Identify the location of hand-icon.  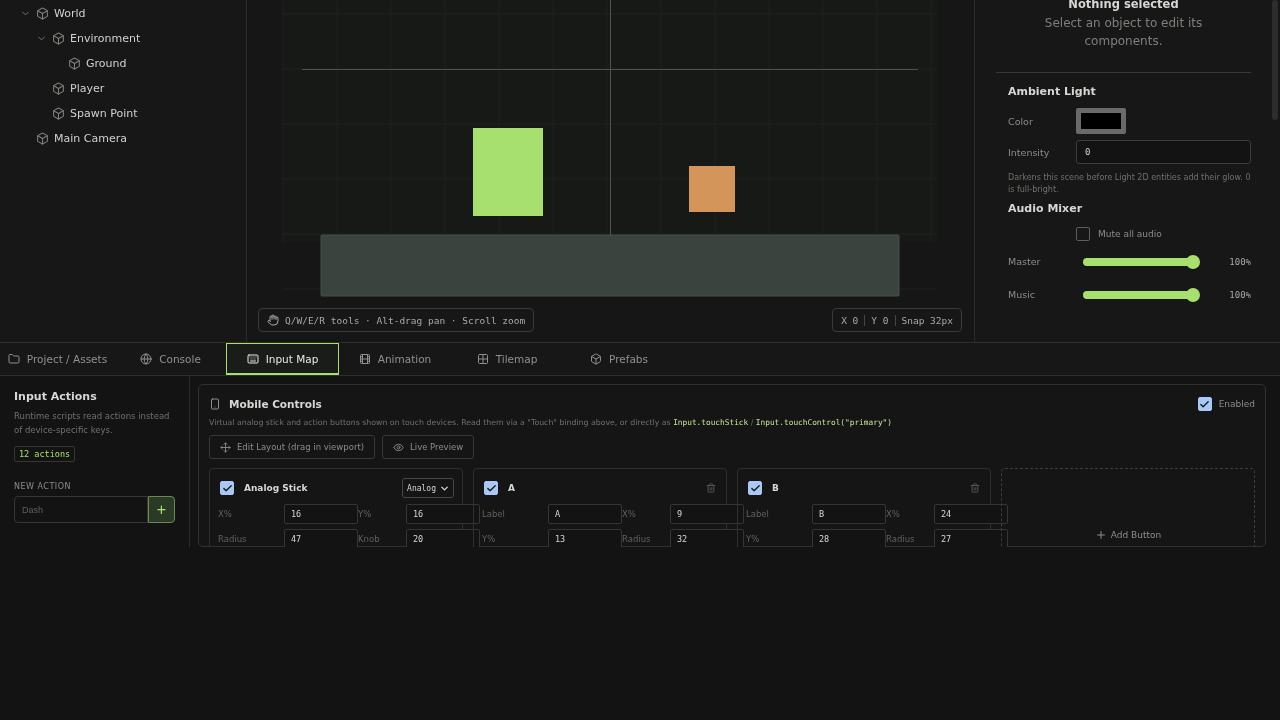
(273, 320).